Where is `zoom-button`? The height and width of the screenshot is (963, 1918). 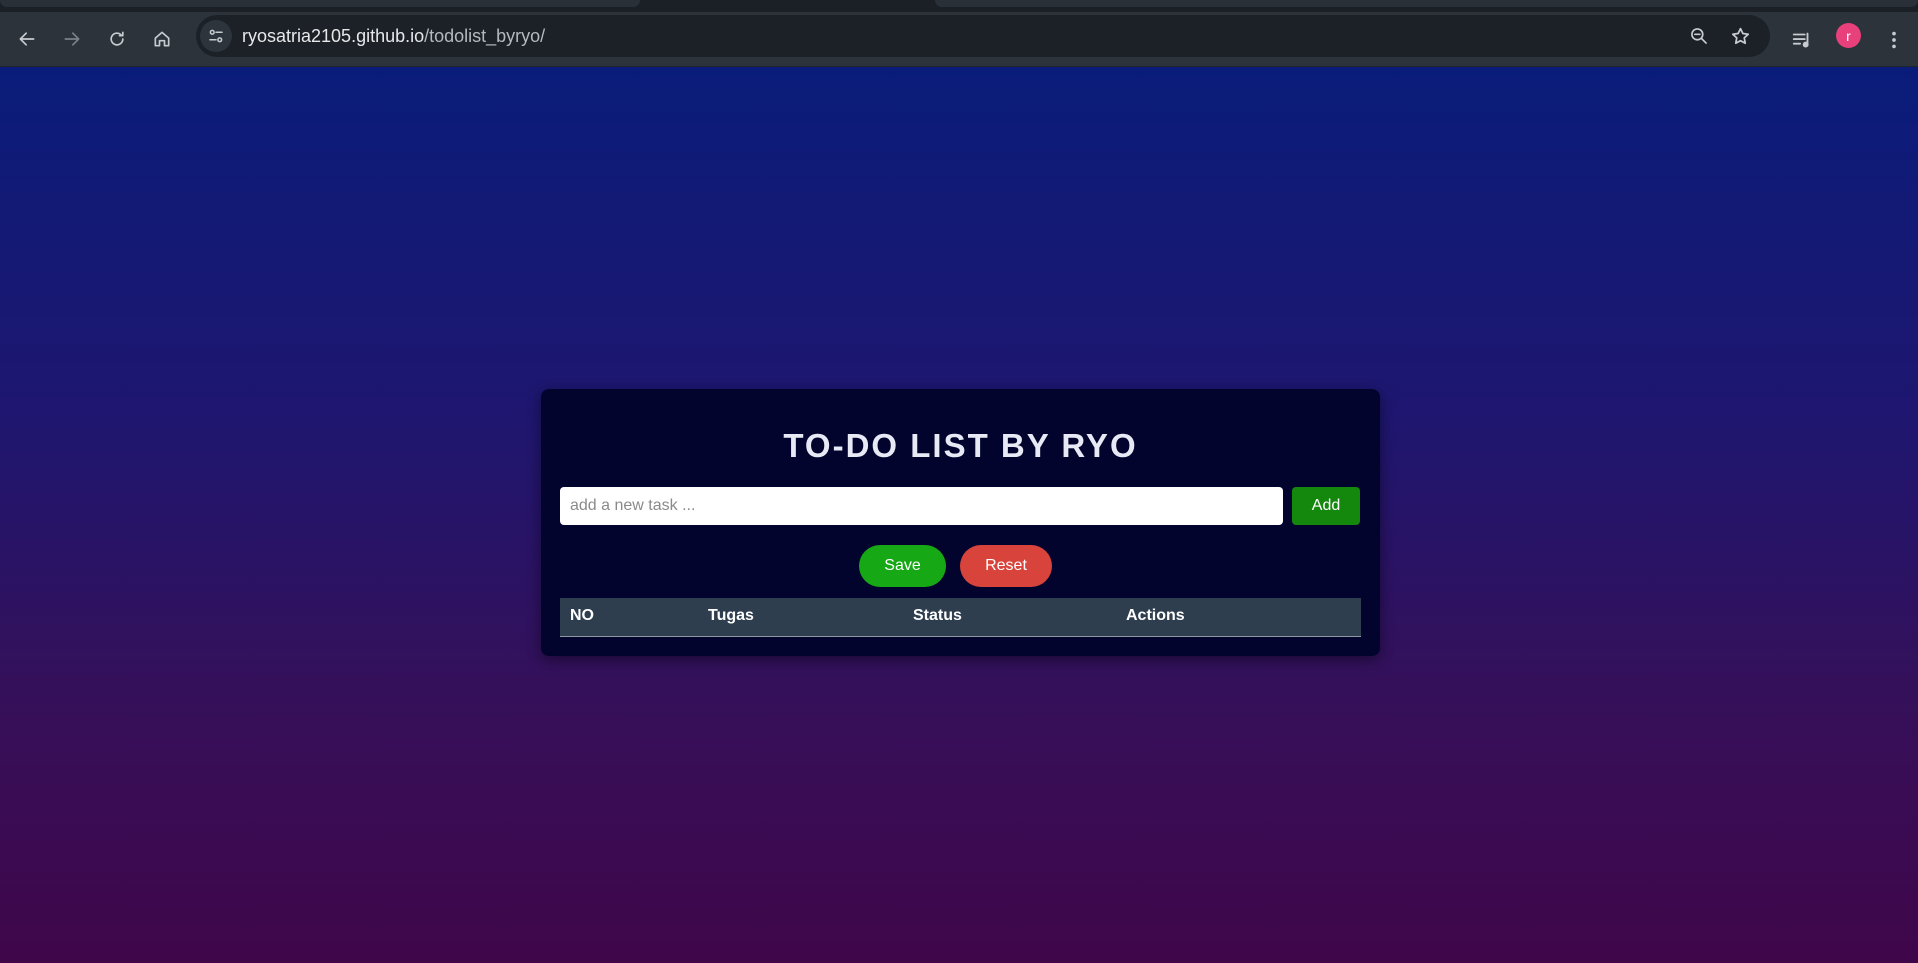
zoom-button is located at coordinates (1699, 36).